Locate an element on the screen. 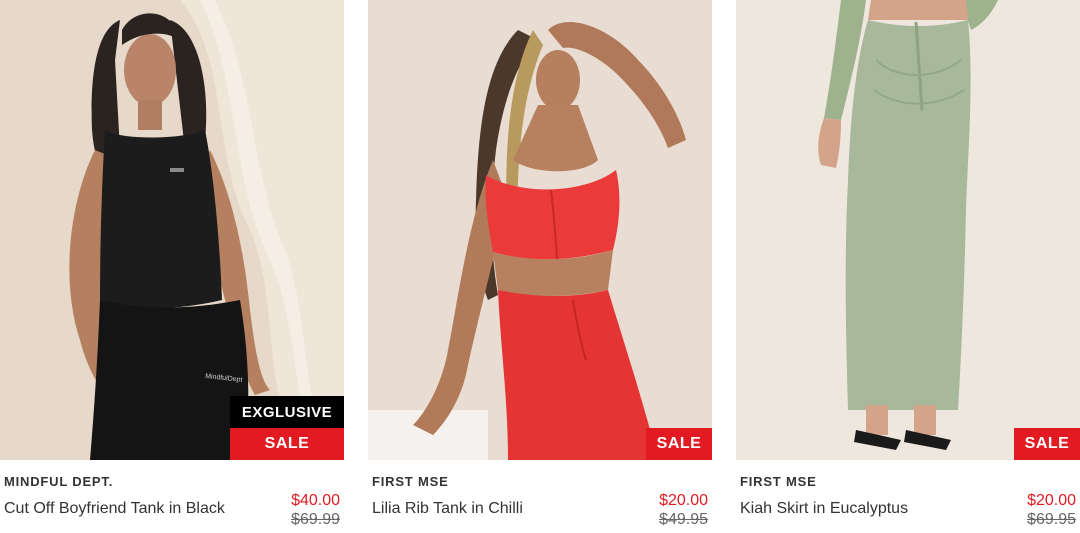 This screenshot has height=533, width=1080. sale-price: $40.00 is located at coordinates (315, 500).